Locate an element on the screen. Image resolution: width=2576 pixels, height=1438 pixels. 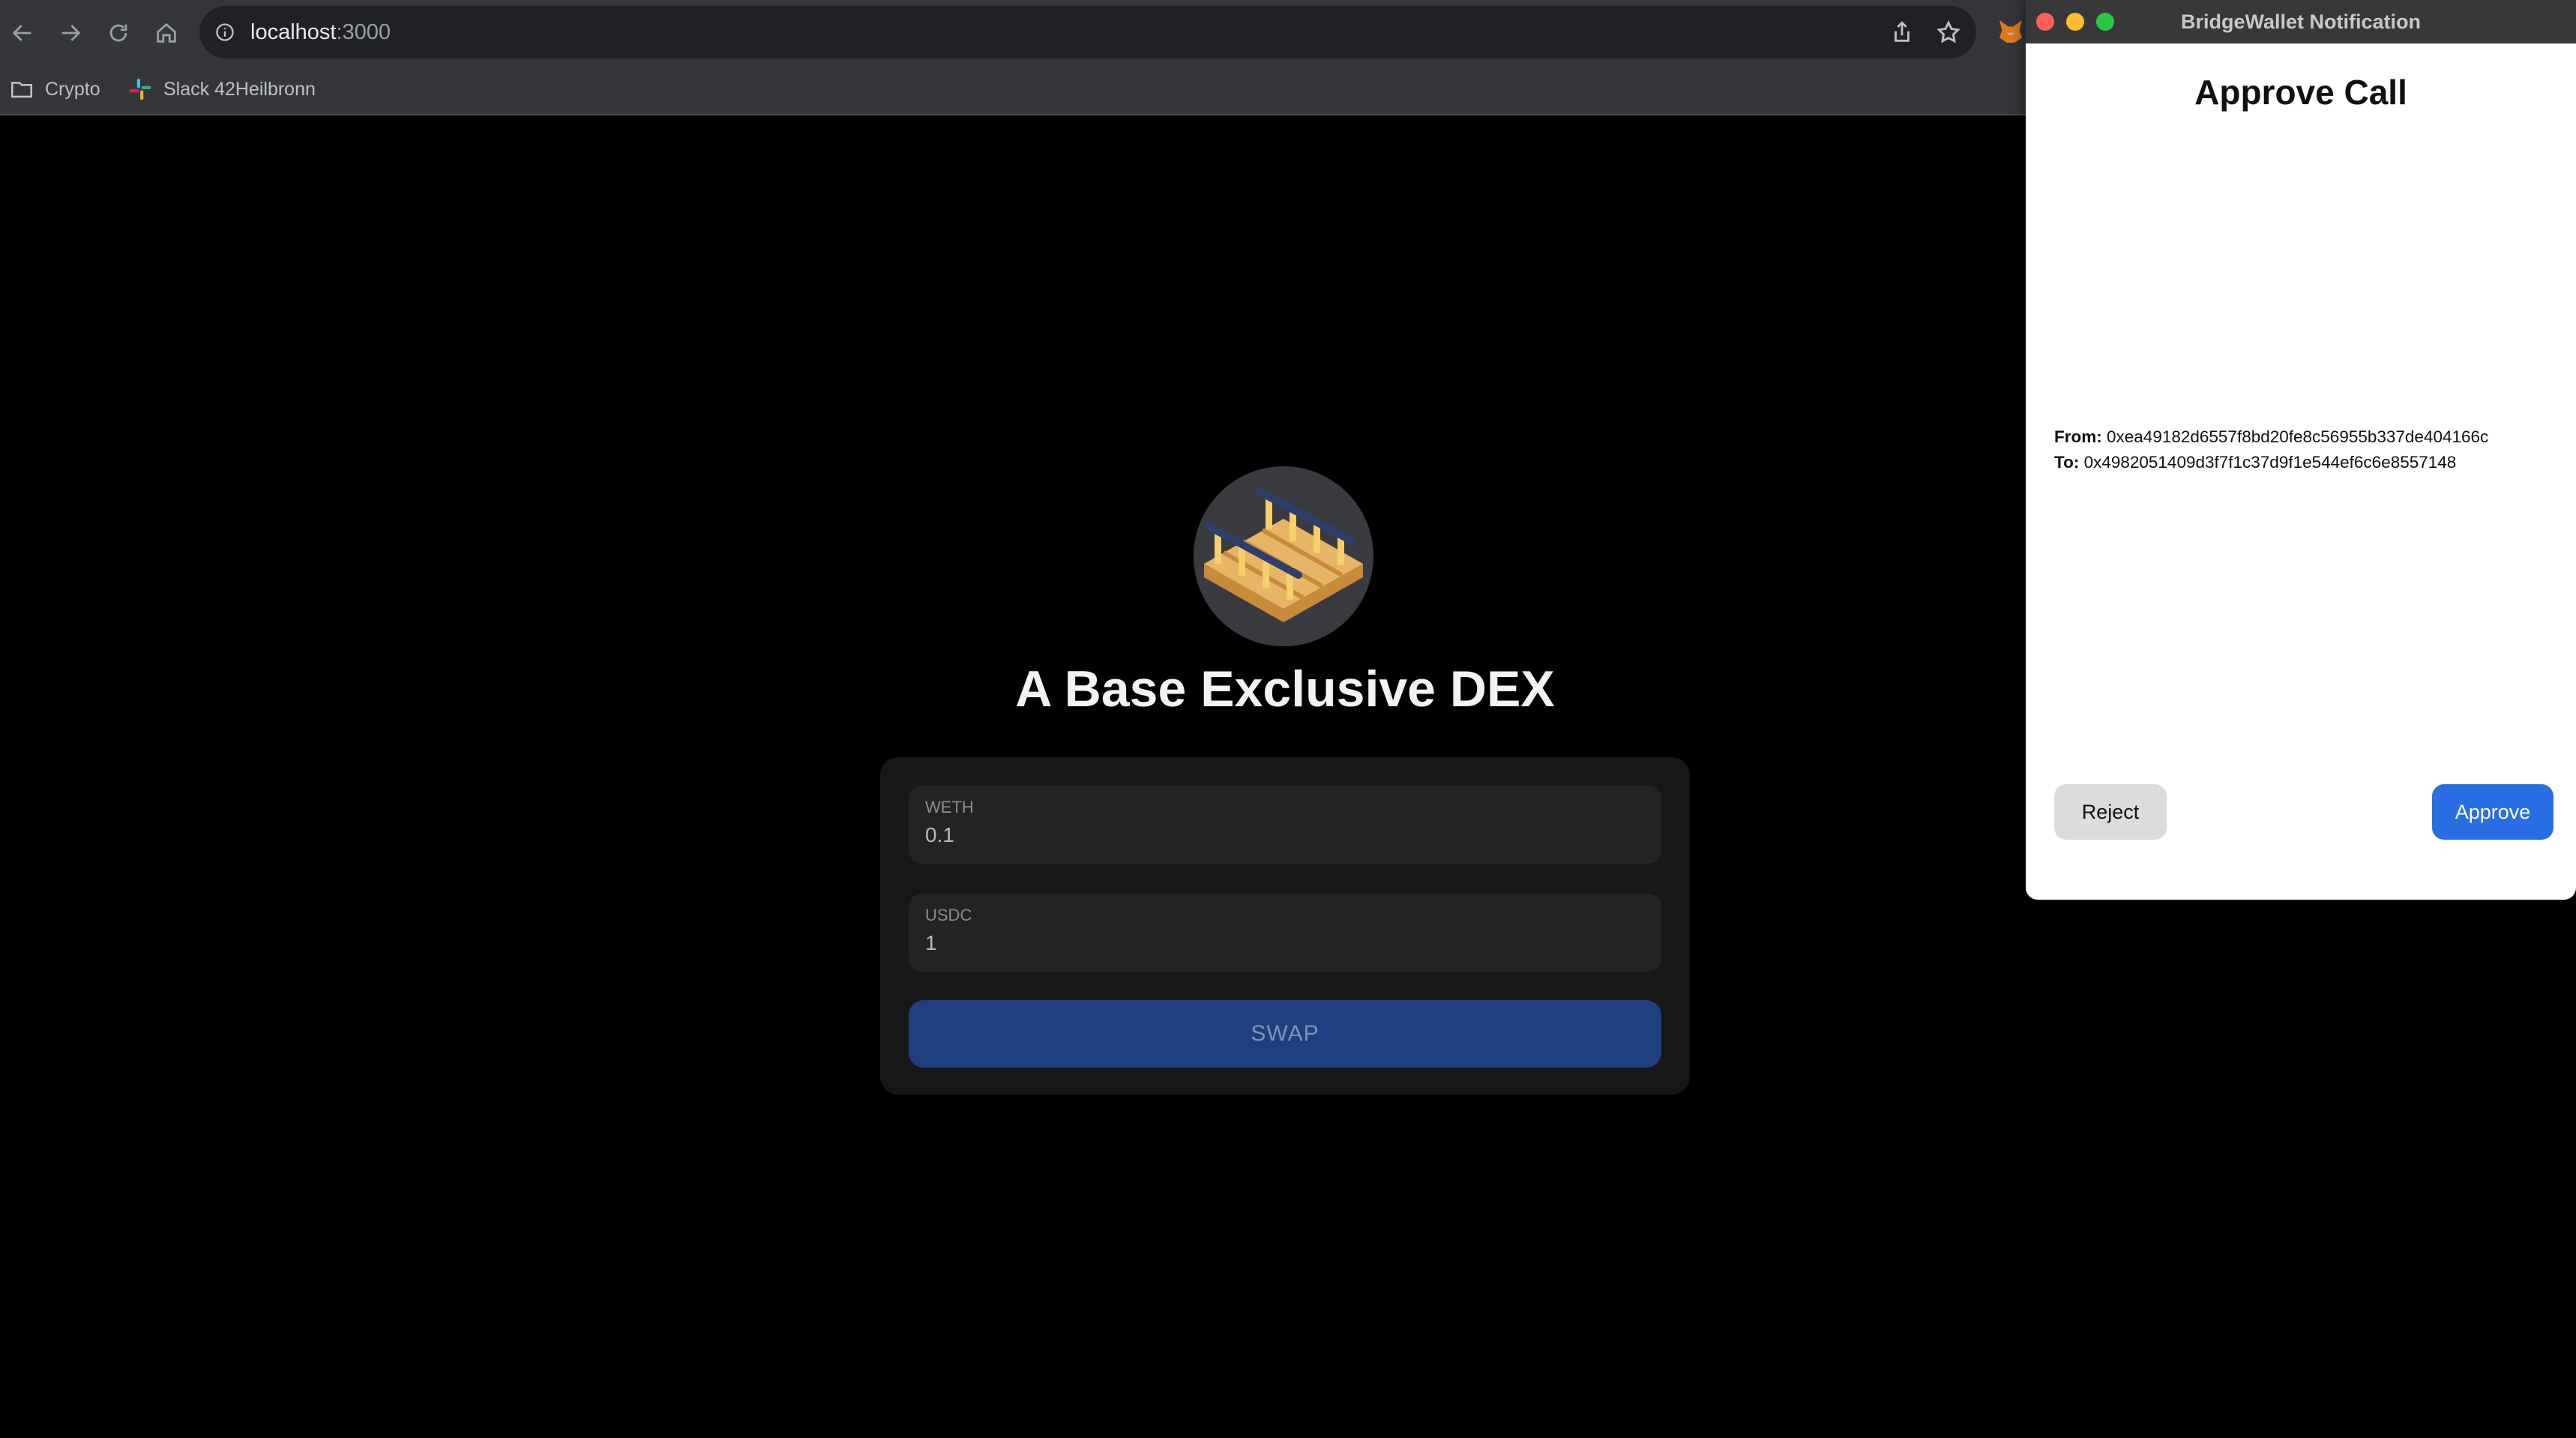
approve-button: Approve is located at coordinates (2493, 812).